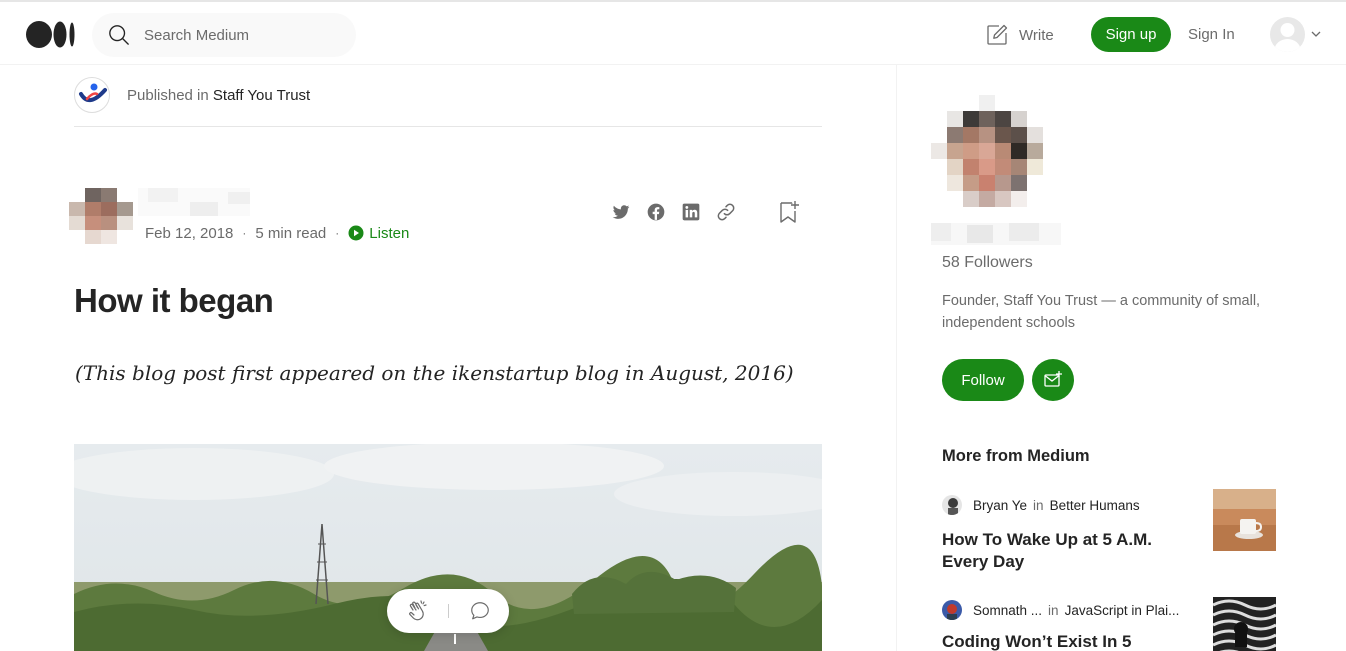 This screenshot has width=1346, height=651. Describe the element at coordinates (789, 212) in the screenshot. I see `bookmark-add-icon` at that location.